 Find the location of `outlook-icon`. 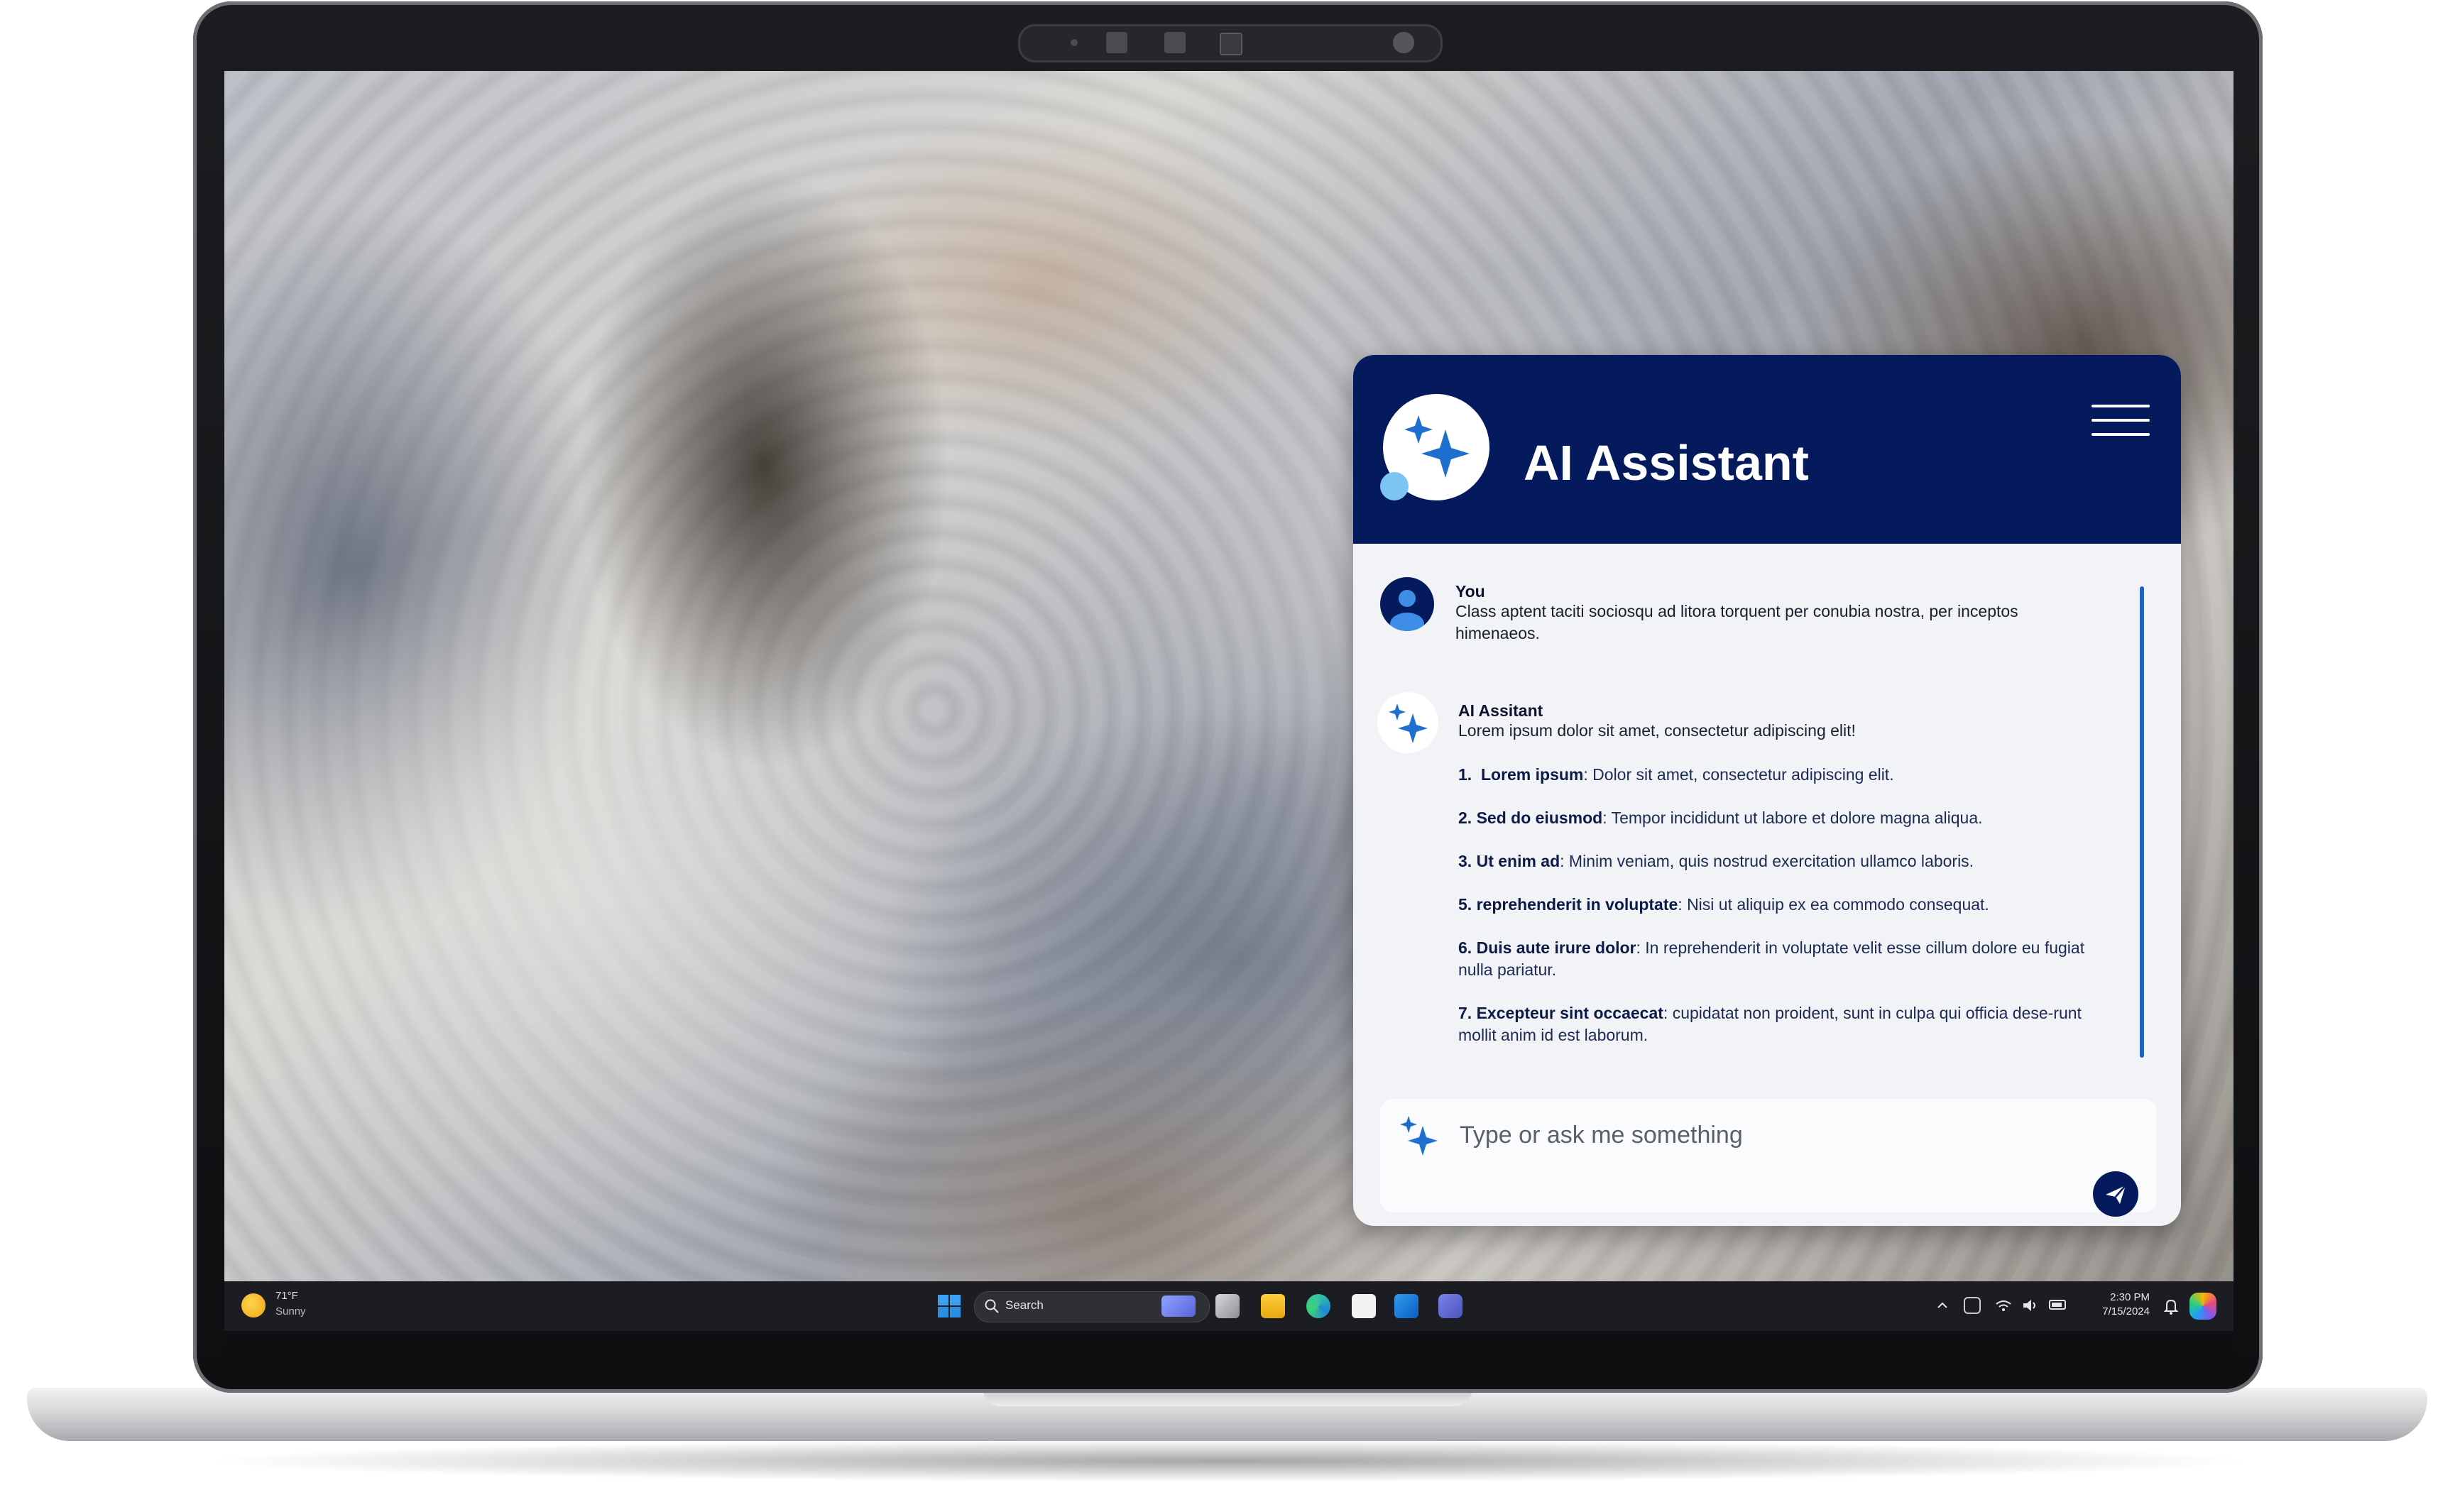

outlook-icon is located at coordinates (1406, 1306).